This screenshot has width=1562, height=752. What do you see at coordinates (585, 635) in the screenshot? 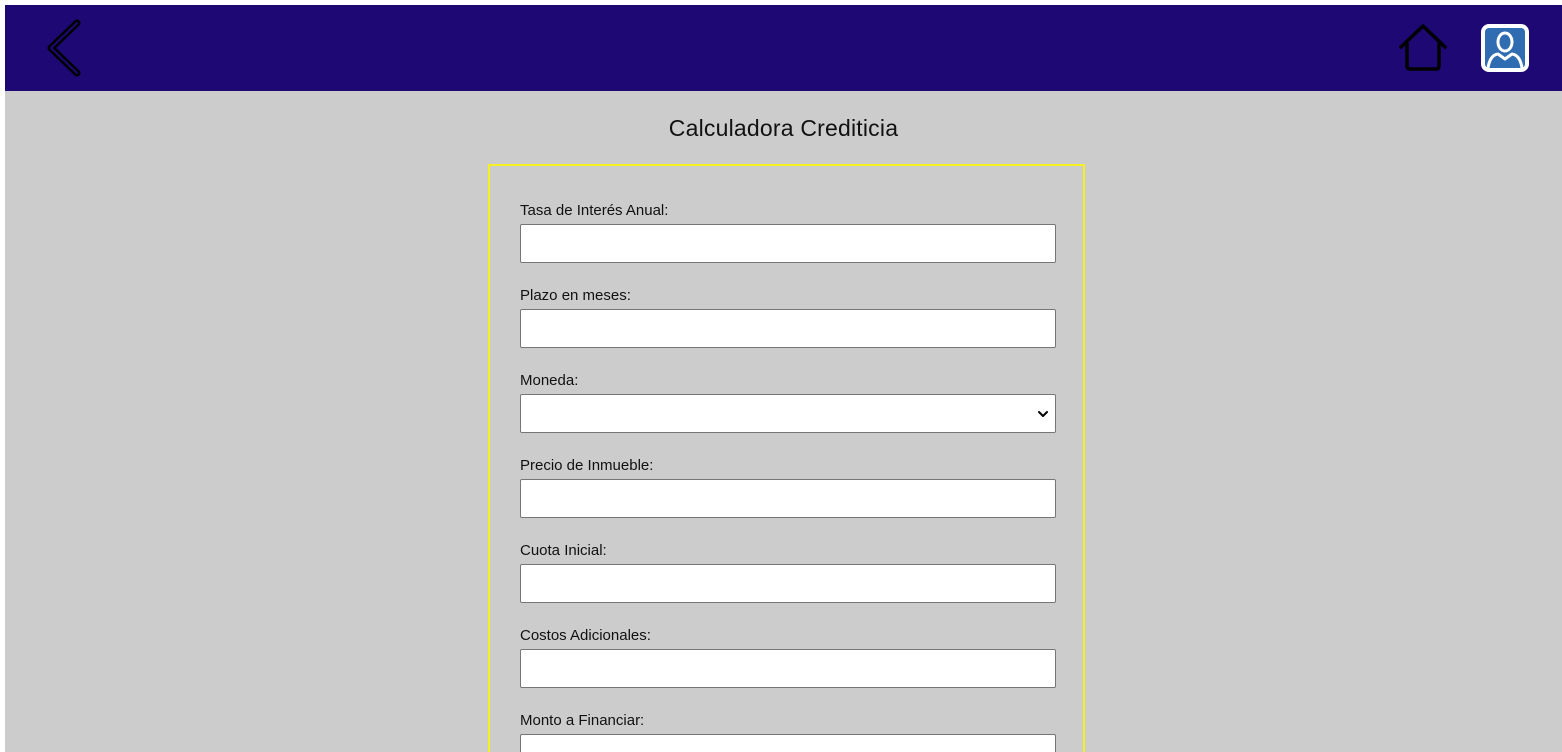
I see `field-label: Costos Adicionales:` at bounding box center [585, 635].